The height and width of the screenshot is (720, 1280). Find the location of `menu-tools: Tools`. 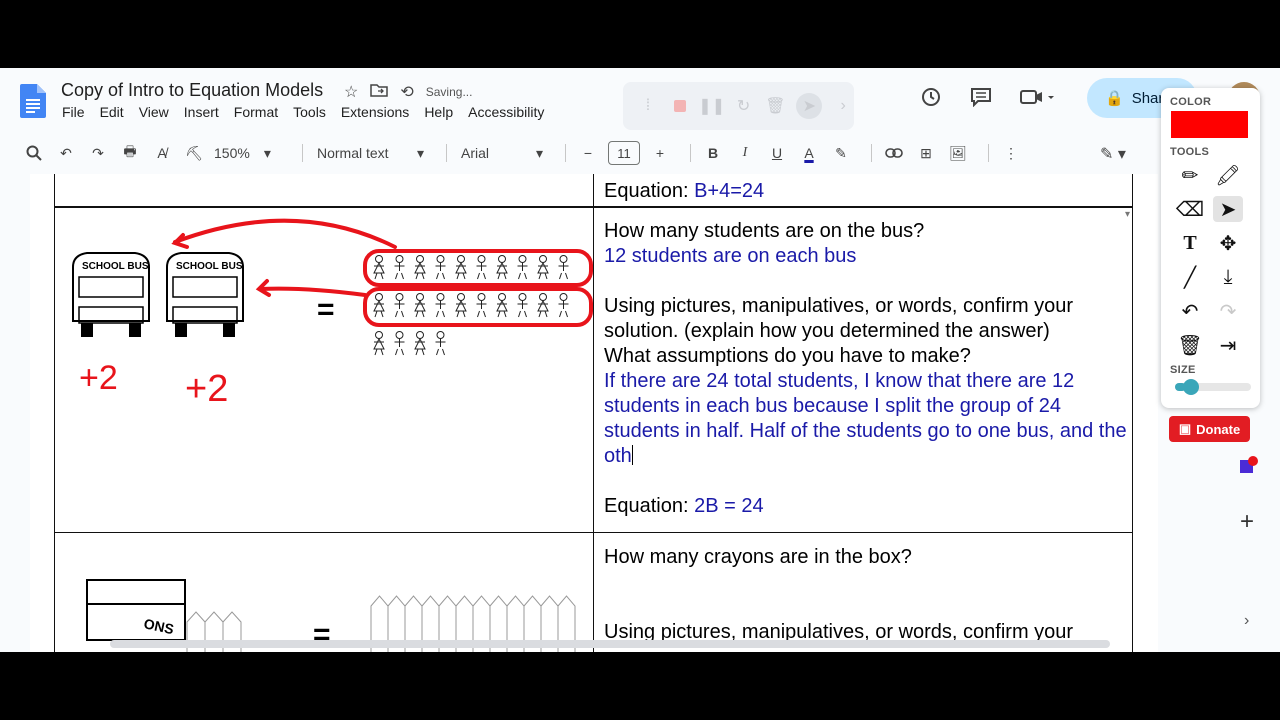

menu-tools: Tools is located at coordinates (309, 112).